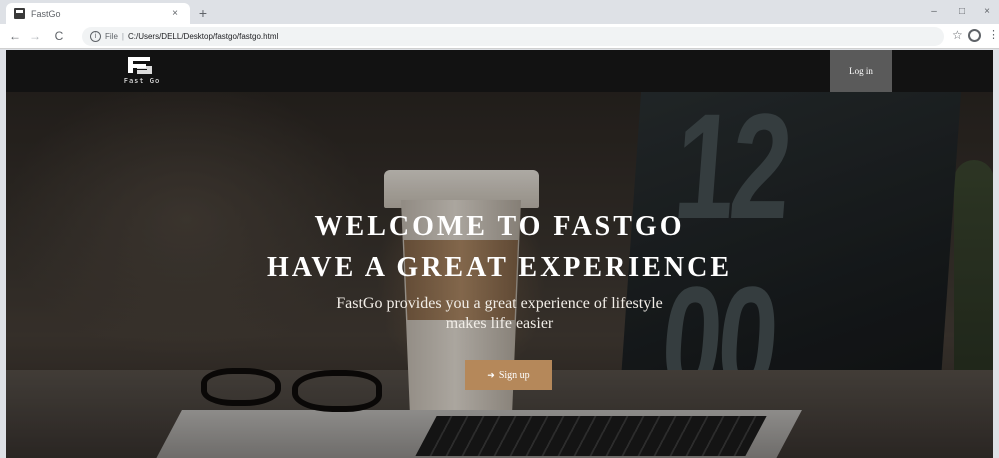  What do you see at coordinates (15, 36) in the screenshot?
I see `back-button: ←` at bounding box center [15, 36].